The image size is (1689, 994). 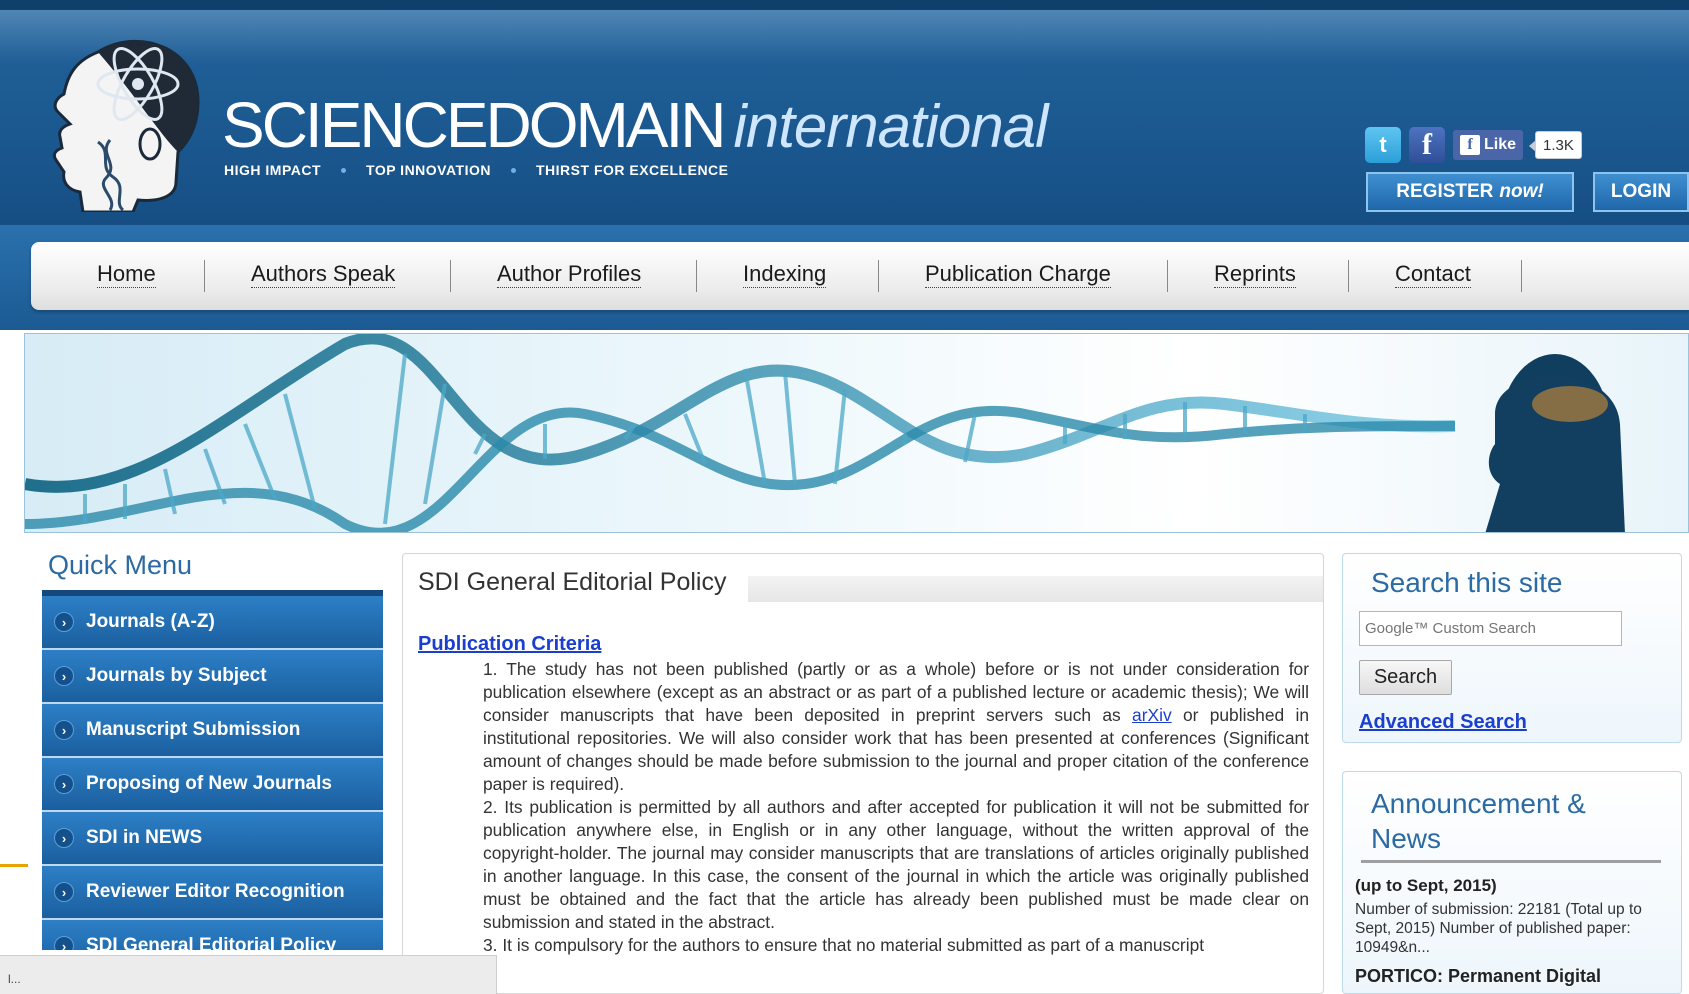 What do you see at coordinates (891, 126) in the screenshot?
I see `brand-suffix-text: international` at bounding box center [891, 126].